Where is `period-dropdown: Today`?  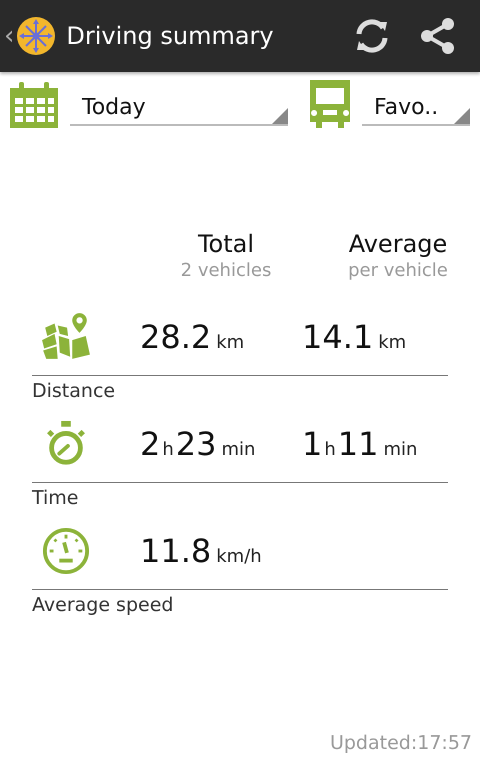 period-dropdown: Today is located at coordinates (179, 104).